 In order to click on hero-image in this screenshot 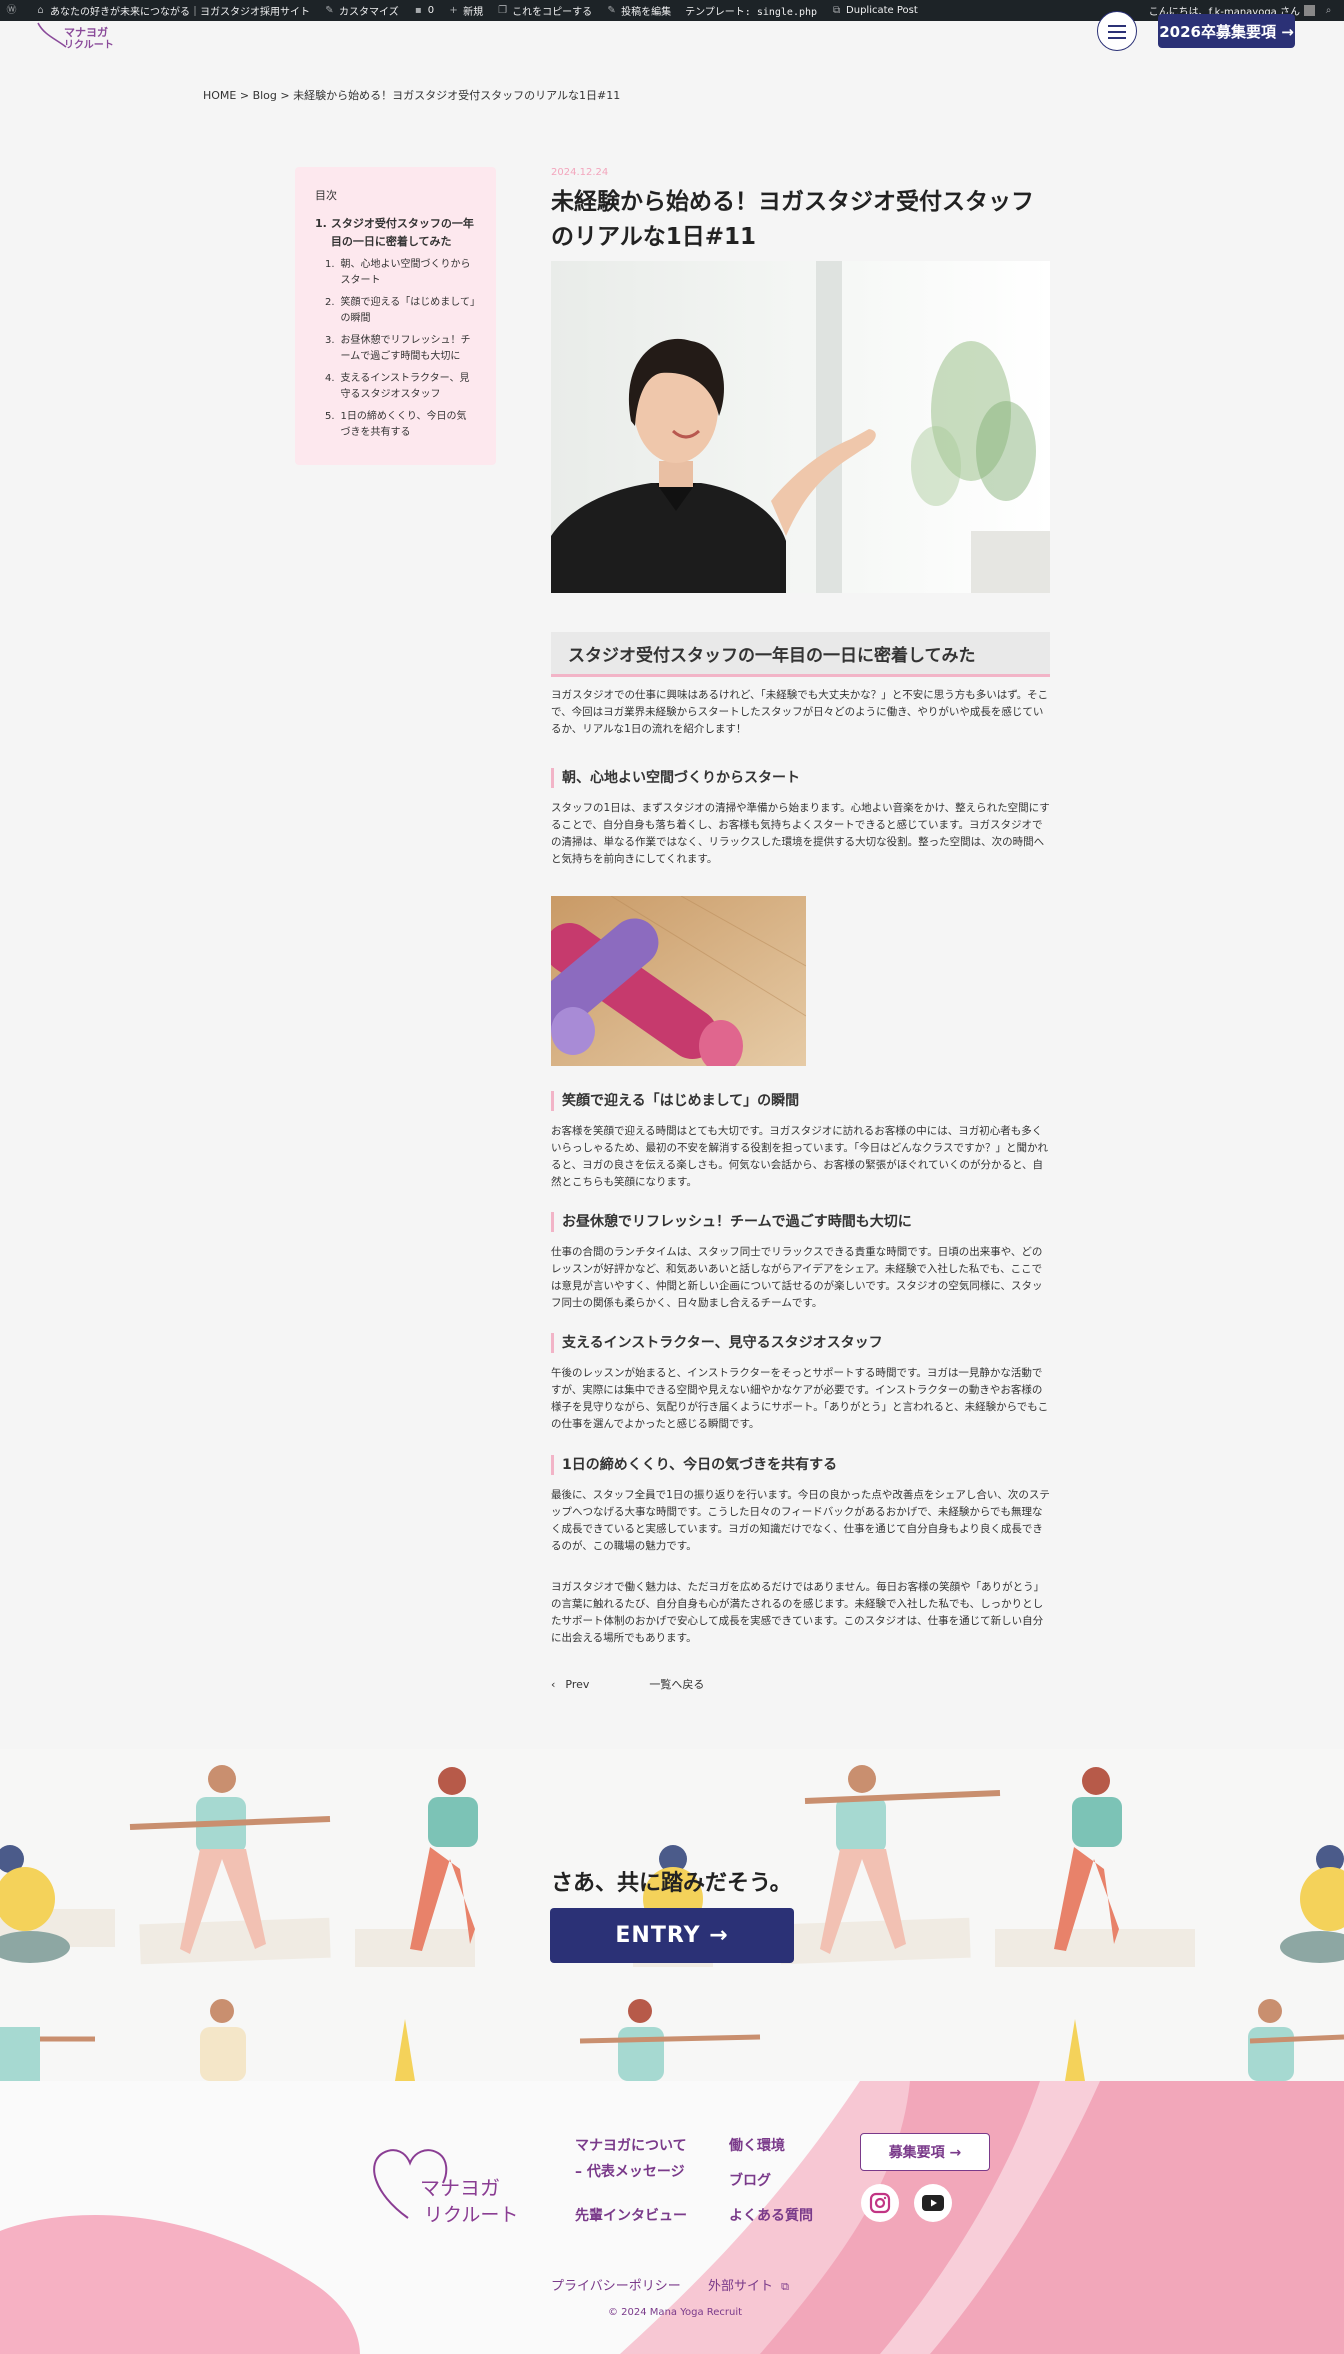, I will do `click(800, 427)`.